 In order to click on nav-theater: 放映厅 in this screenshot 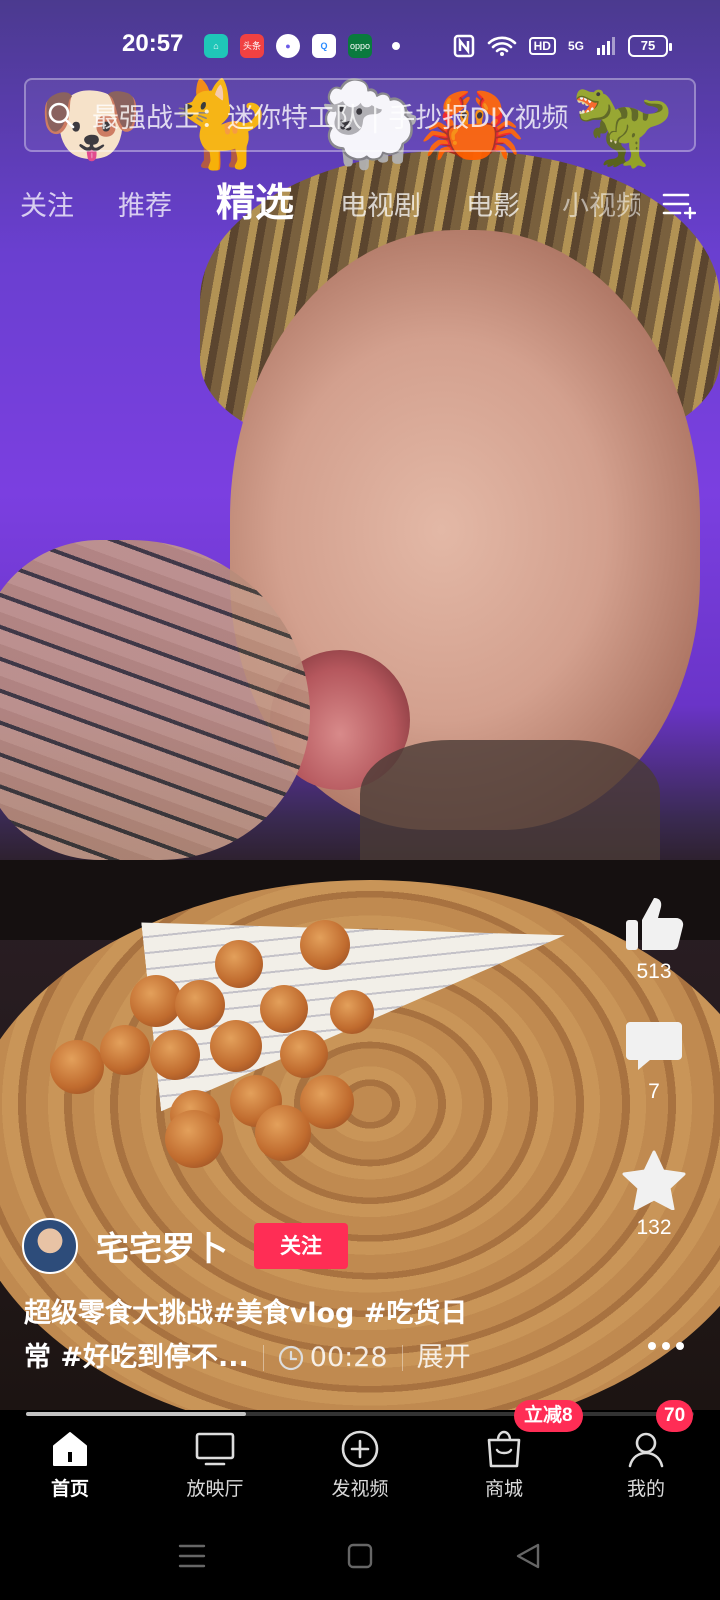, I will do `click(215, 1465)`.